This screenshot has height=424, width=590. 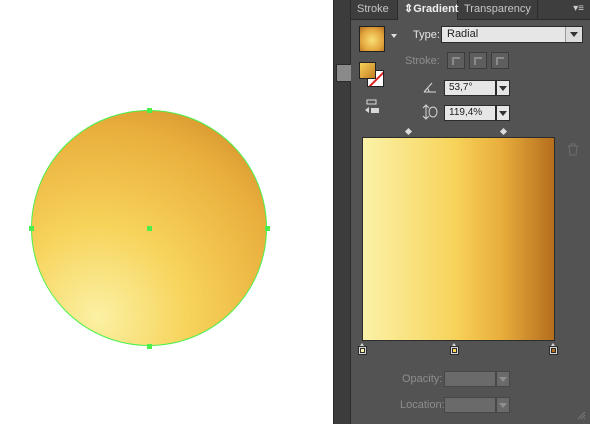 What do you see at coordinates (409, 9) in the screenshot?
I see `tab-active-marker-icon: ⇕` at bounding box center [409, 9].